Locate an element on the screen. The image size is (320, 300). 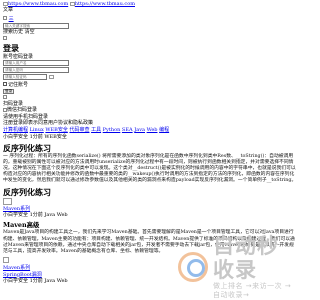
article-meta: 小白学安全 1分前 Java Web is located at coordinates (35, 214).